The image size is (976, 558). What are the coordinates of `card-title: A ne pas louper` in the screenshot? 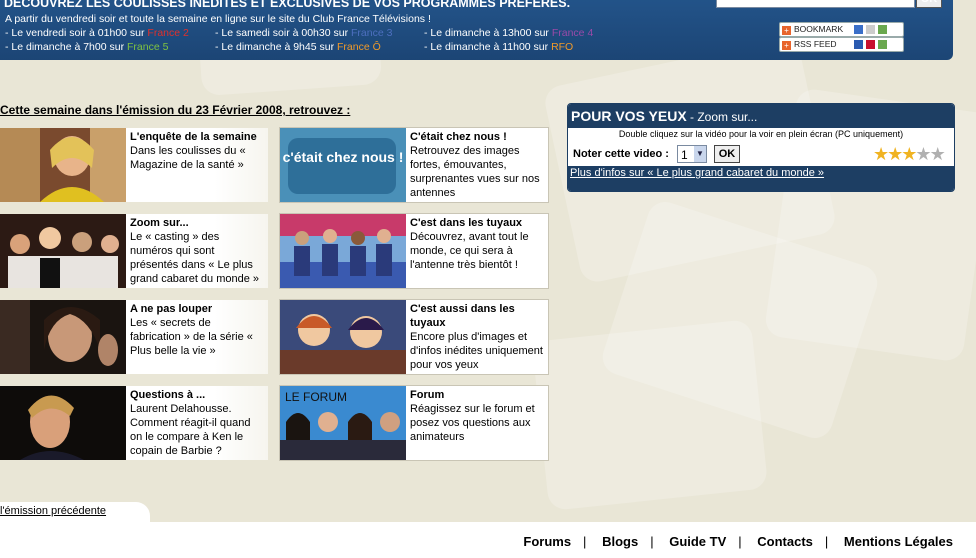 It's located at (197, 309).